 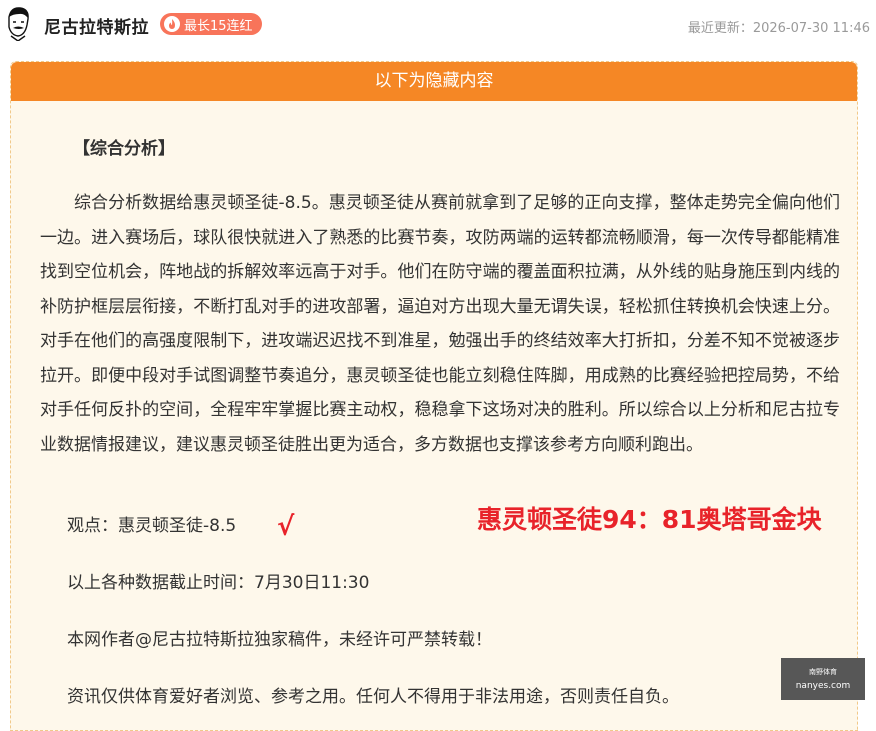 What do you see at coordinates (279, 640) in the screenshot?
I see `copyright-notice: 本网作者@尼古拉特斯拉独家稿件，未经许可严禁转载！` at bounding box center [279, 640].